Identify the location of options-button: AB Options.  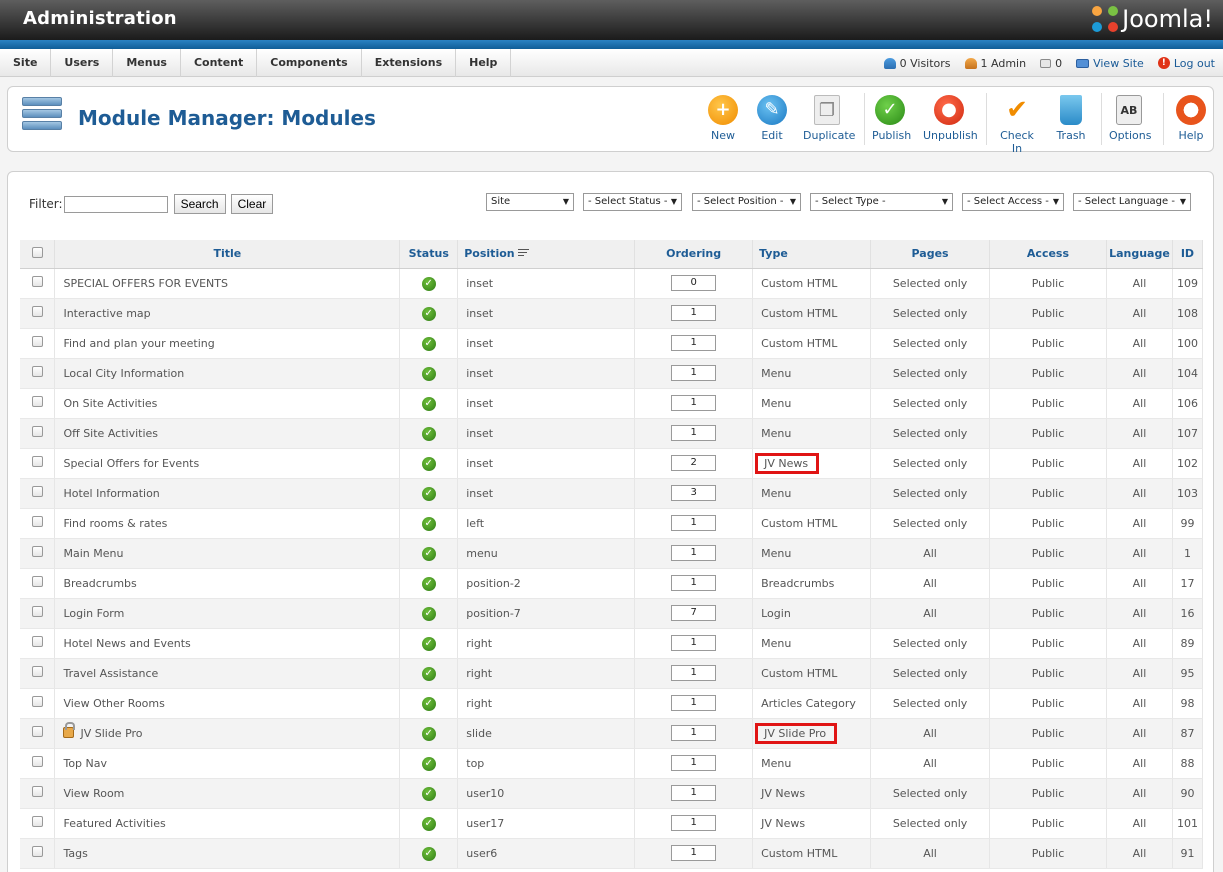
(1130, 118).